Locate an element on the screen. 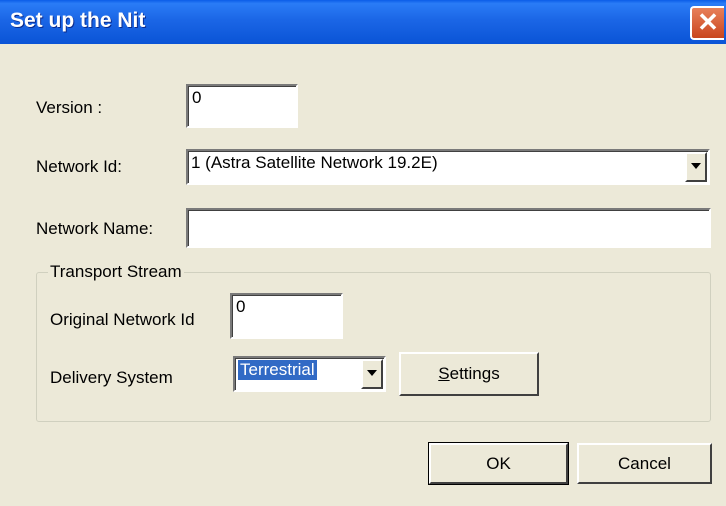  settings-button: Settings is located at coordinates (469, 374).